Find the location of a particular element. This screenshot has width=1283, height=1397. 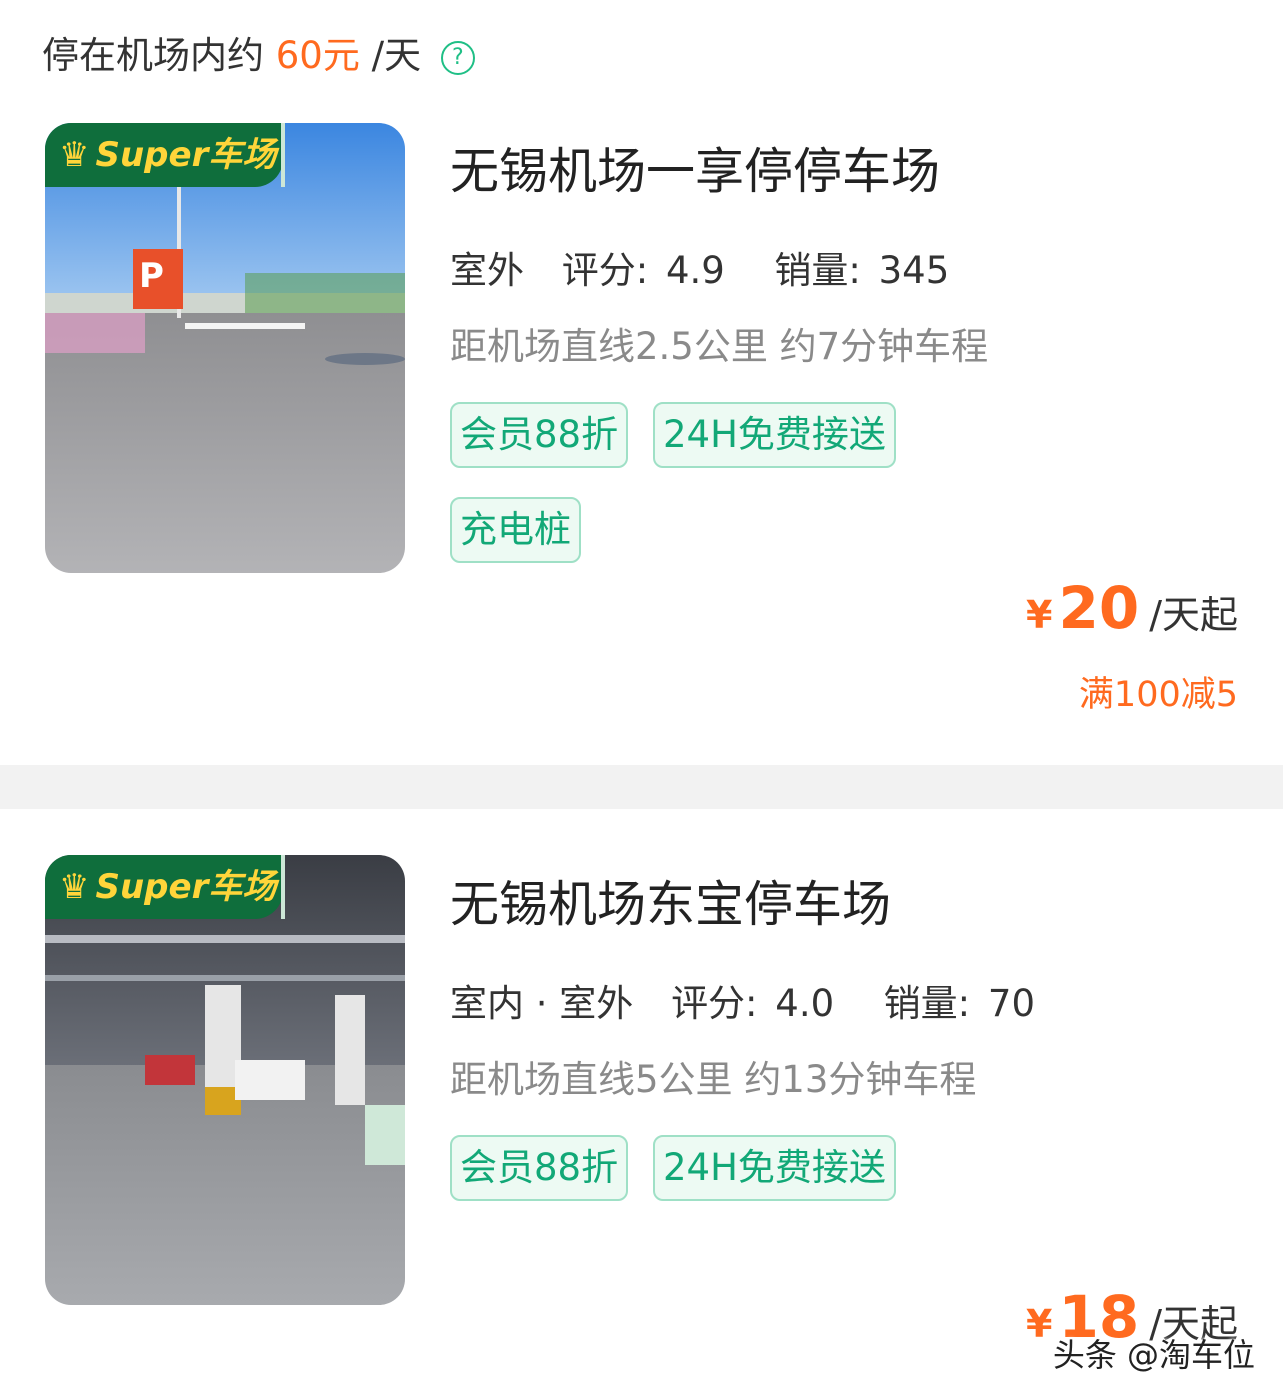

card-divider is located at coordinates (641, 787).